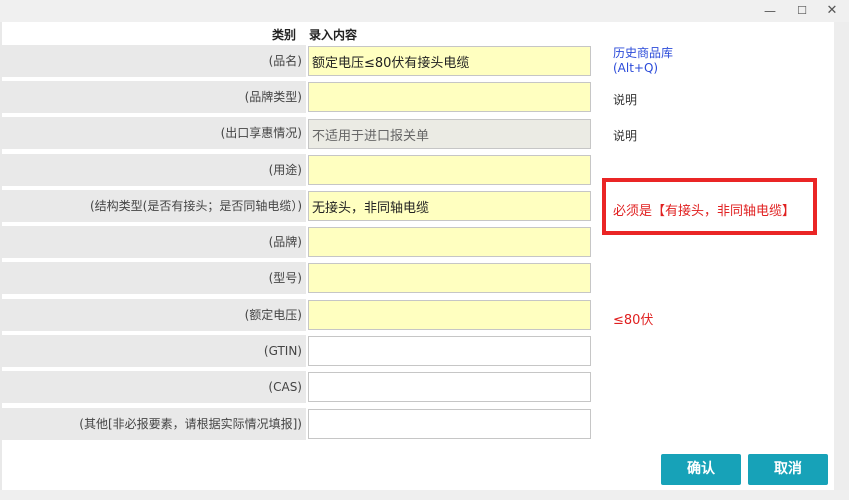  Describe the element at coordinates (195, 206) in the screenshot. I see `row-label: (结构类型(是否有接头；是否同轴电缆）)` at that location.